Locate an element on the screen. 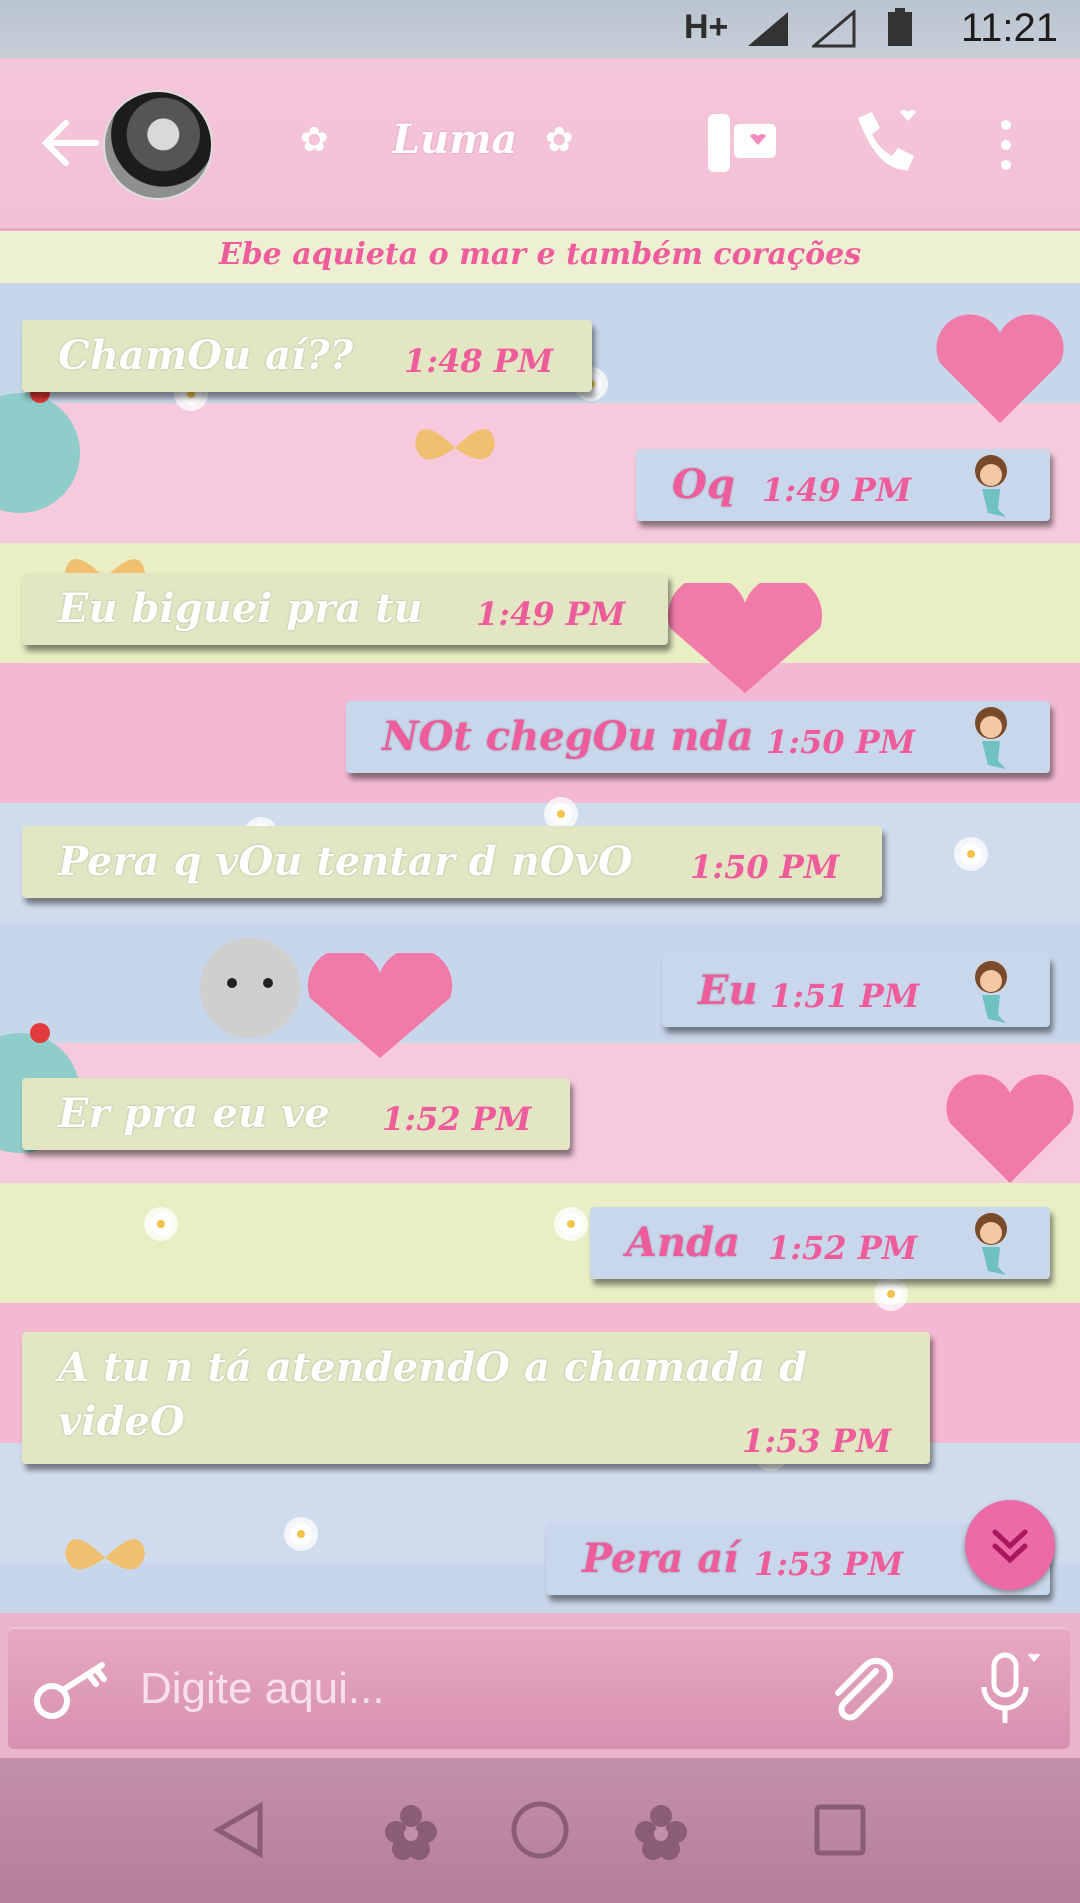 The image size is (1080, 1903). attach-icon is located at coordinates (861, 1692).